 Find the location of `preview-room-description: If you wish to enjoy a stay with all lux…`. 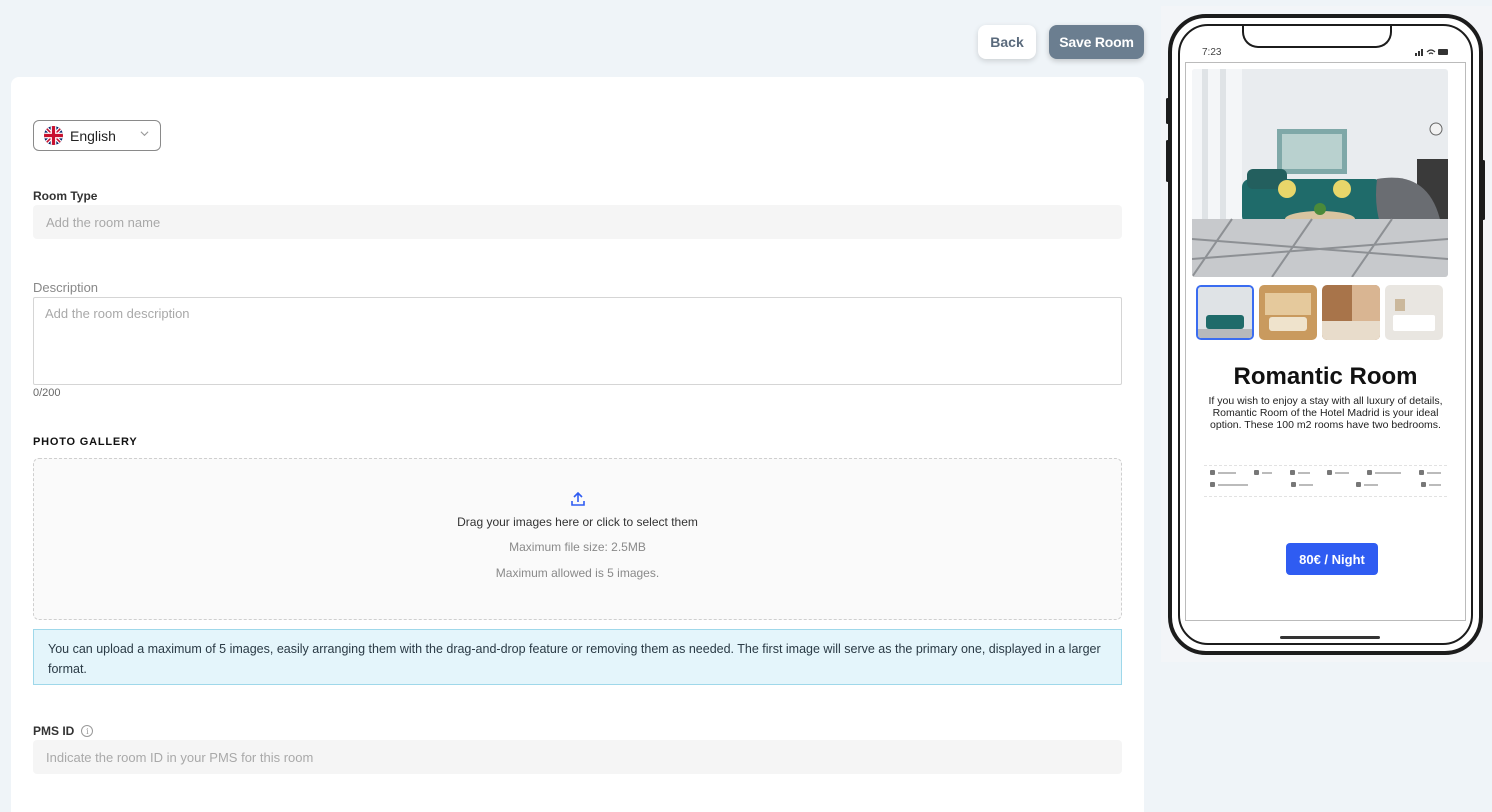

preview-room-description: If you wish to enjoy a stay with all lux… is located at coordinates (1325, 413).